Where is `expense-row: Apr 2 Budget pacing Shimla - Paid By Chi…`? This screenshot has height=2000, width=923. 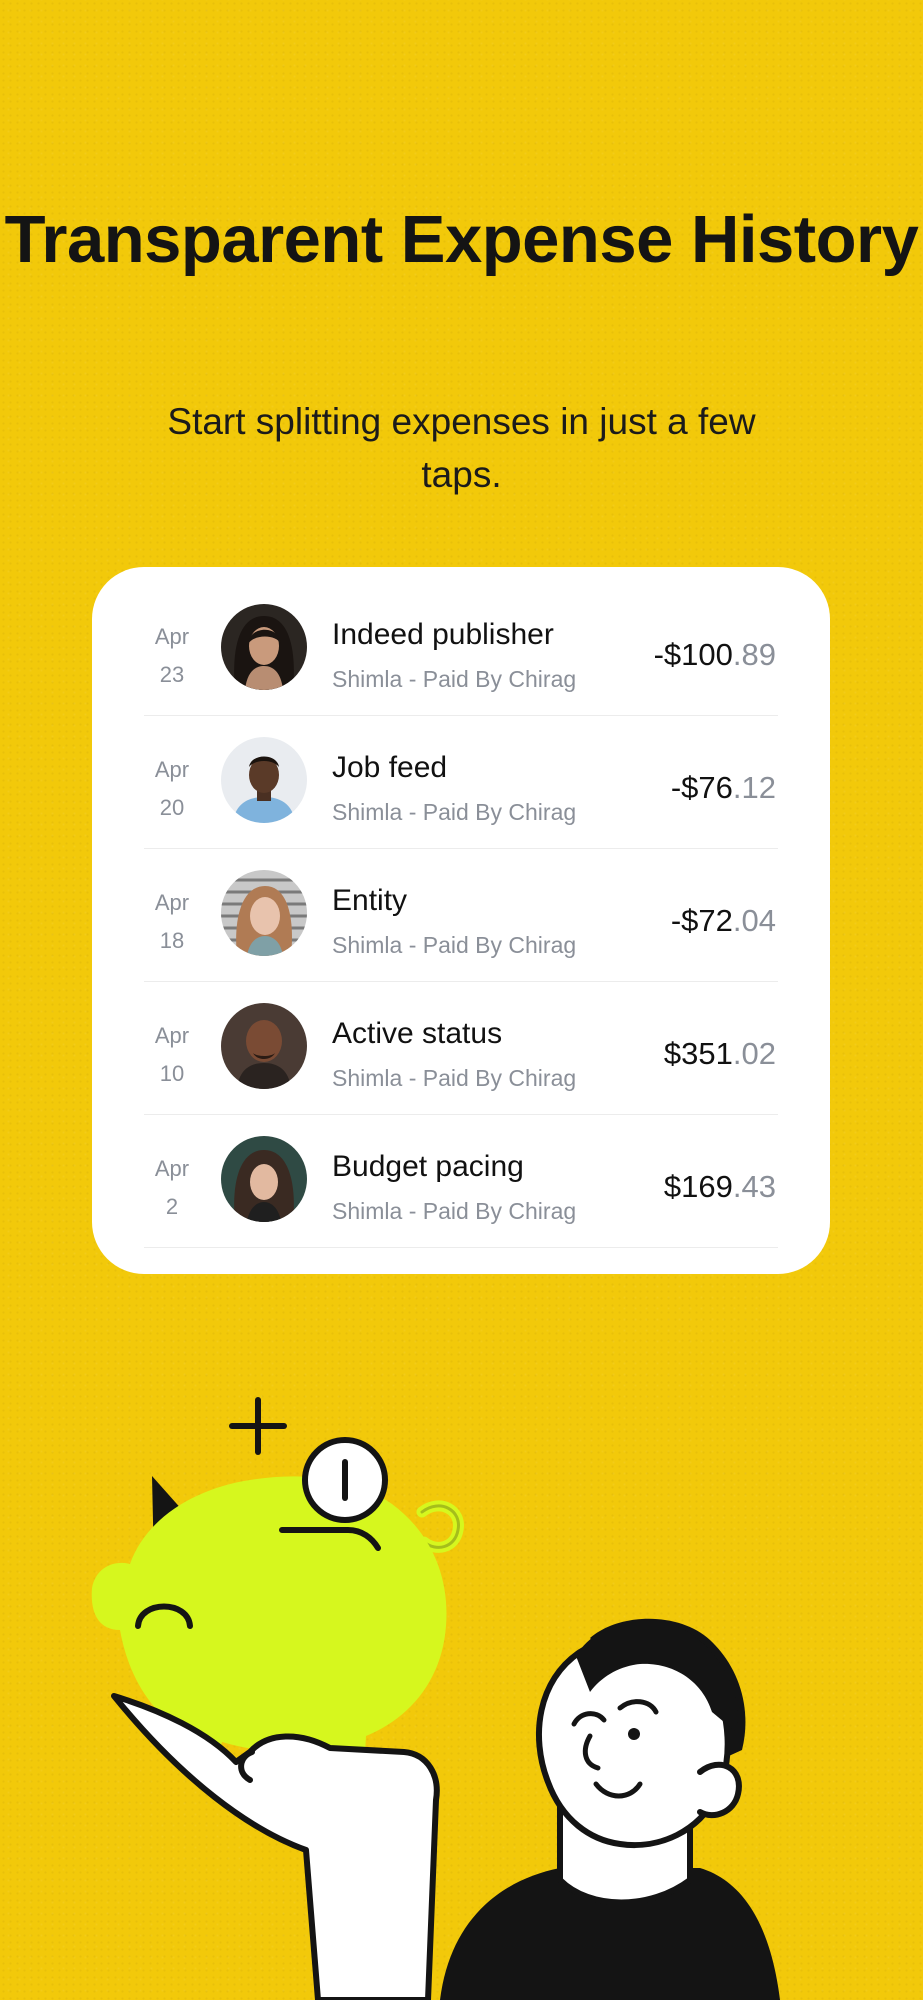
expense-row: Apr 2 Budget pacing Shimla - Paid By Chi… is located at coordinates (461, 1181).